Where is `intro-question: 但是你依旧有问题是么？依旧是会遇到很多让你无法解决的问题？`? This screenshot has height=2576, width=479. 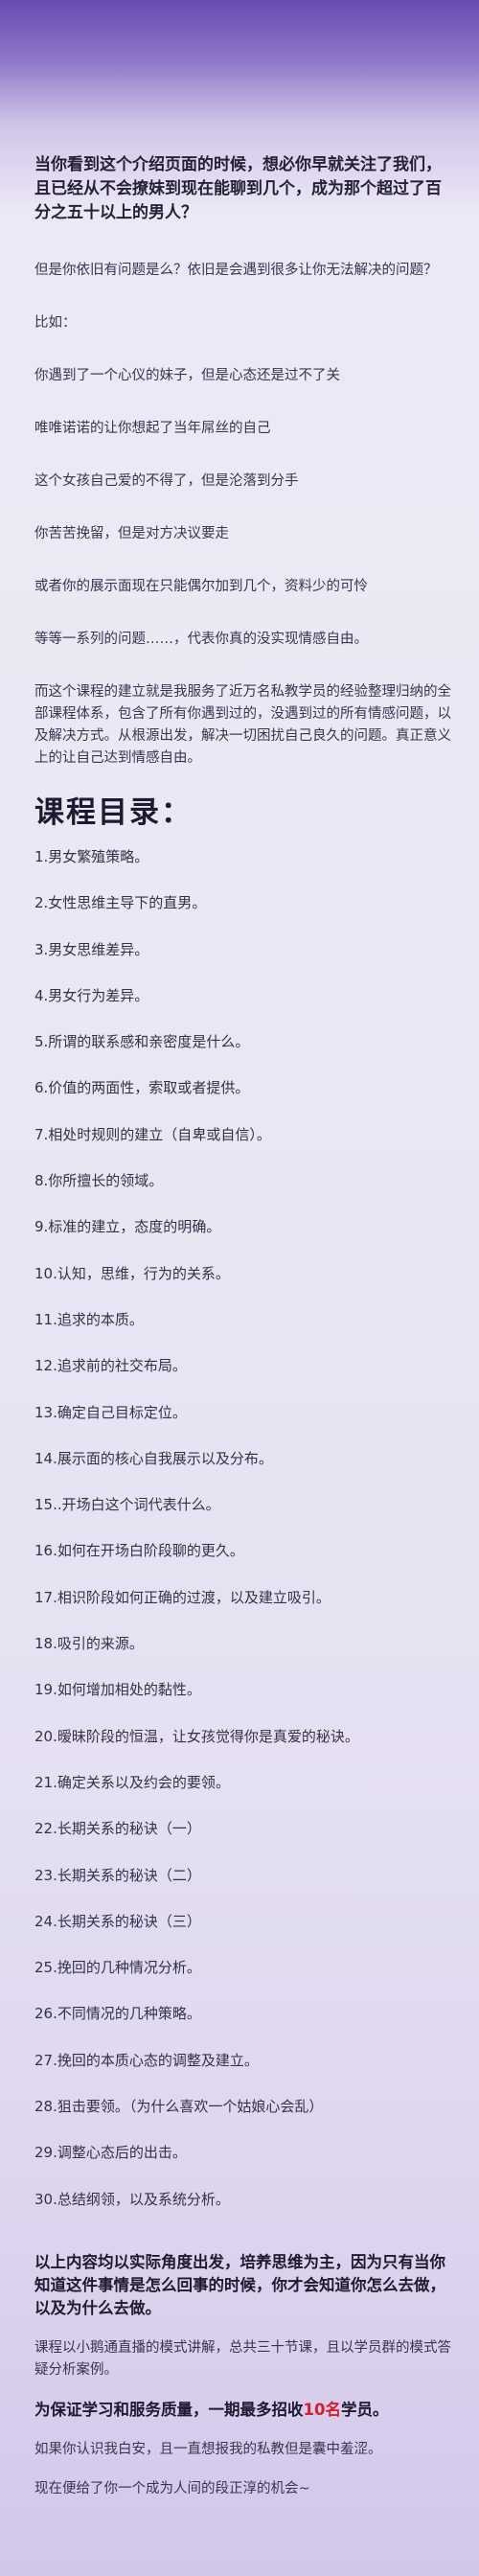
intro-question: 但是你依旧有问题是么？依旧是会遇到很多让你无法解决的问题？ is located at coordinates (236, 270).